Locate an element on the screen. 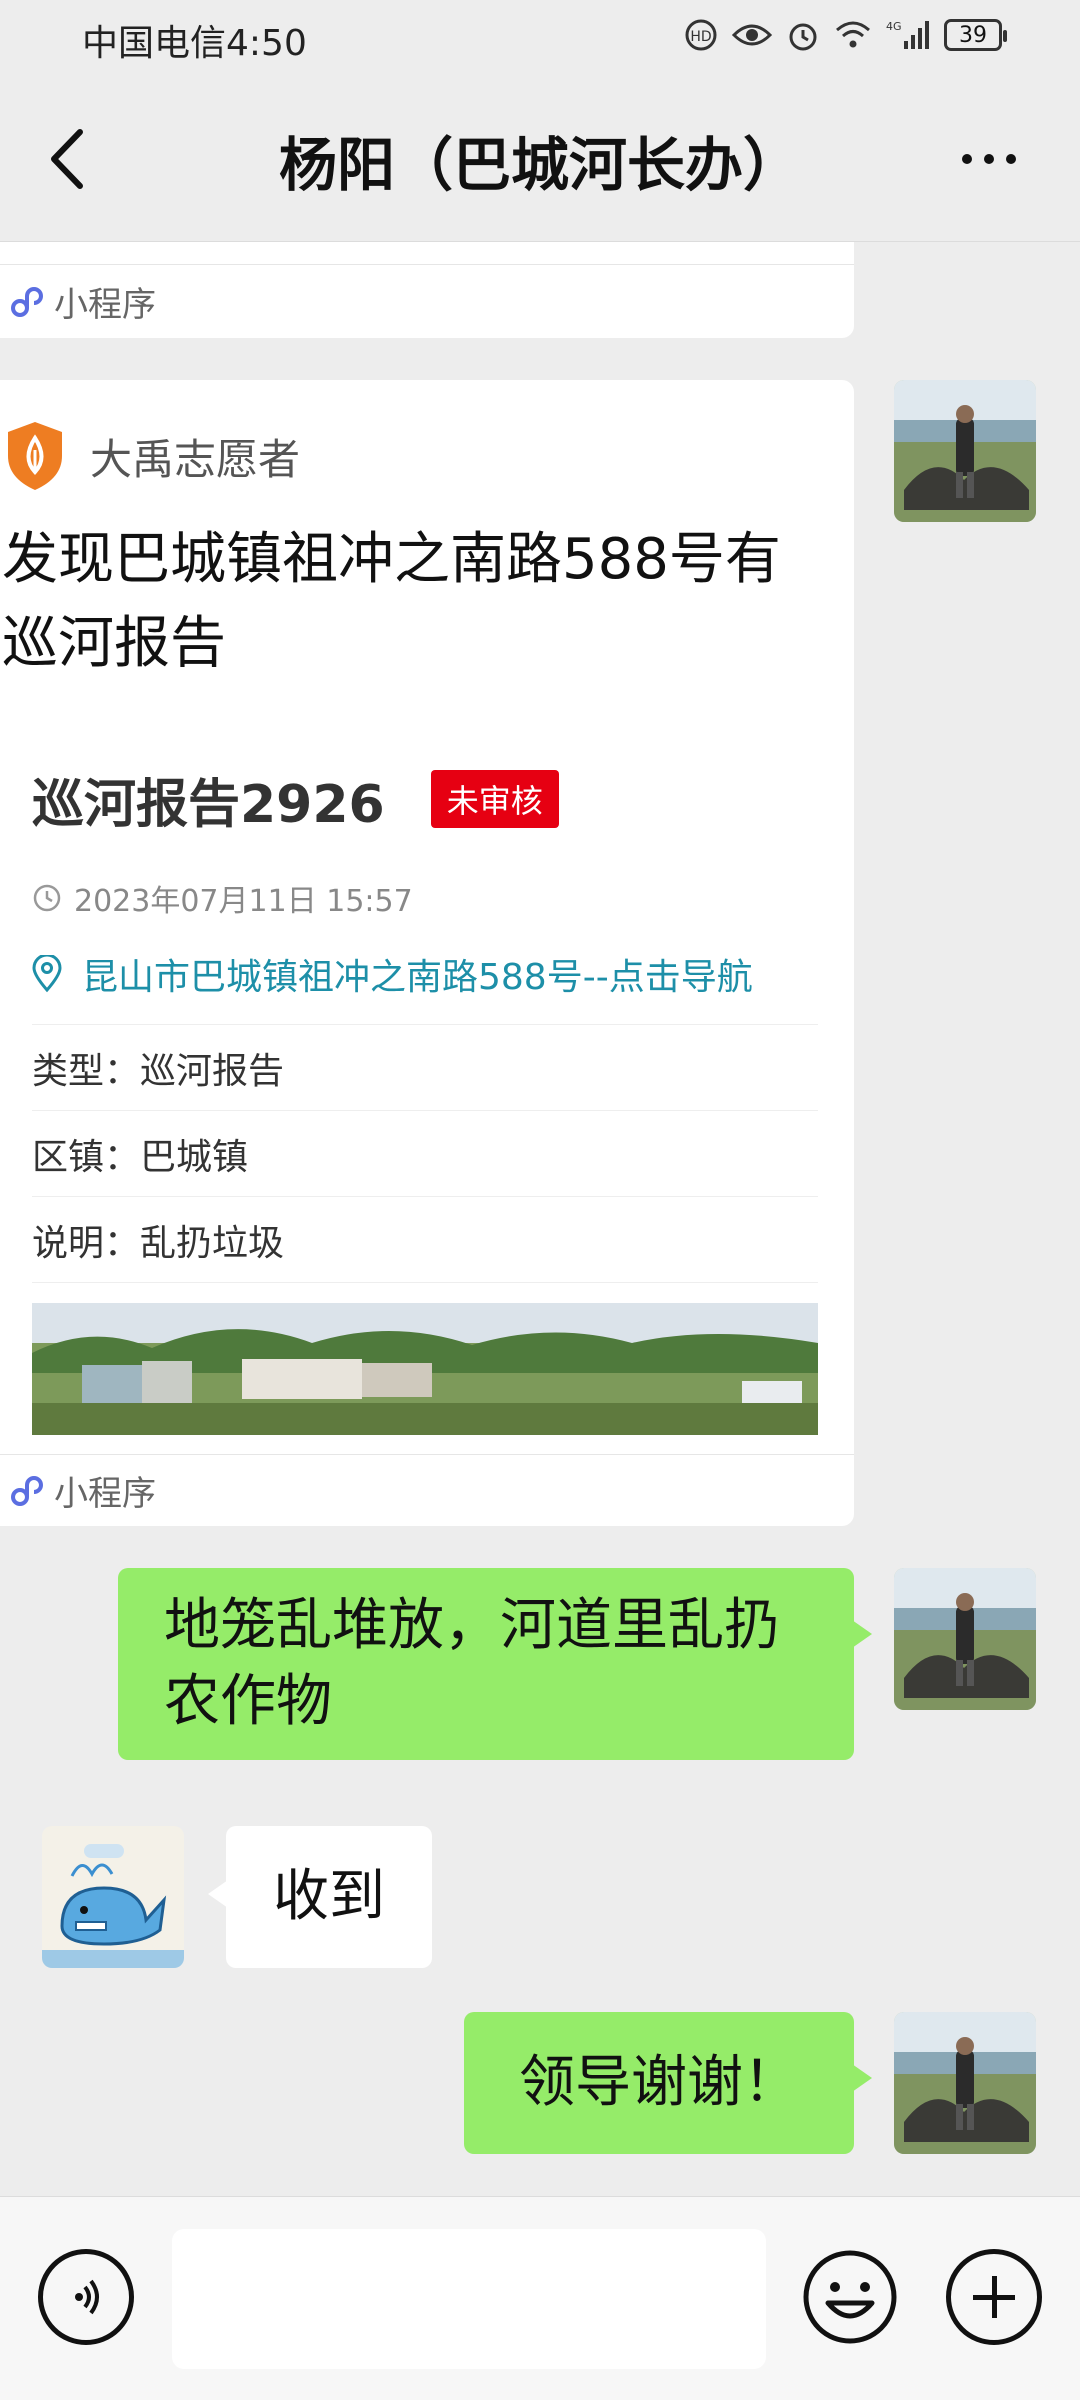 Image resolution: width=1080 pixels, height=2400 pixels. sent-message-text: 领导谢谢！ is located at coordinates (659, 2082).